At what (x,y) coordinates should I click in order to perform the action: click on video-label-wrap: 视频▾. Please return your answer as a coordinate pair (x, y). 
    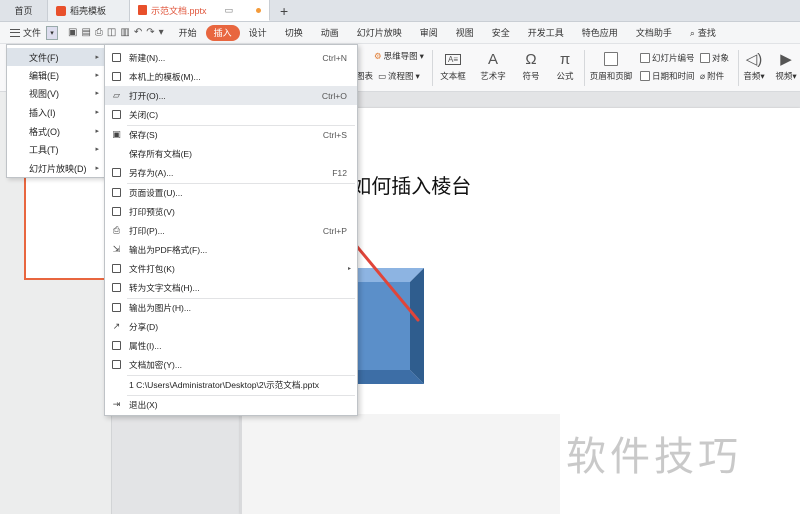
    Looking at the image, I should click on (786, 76).